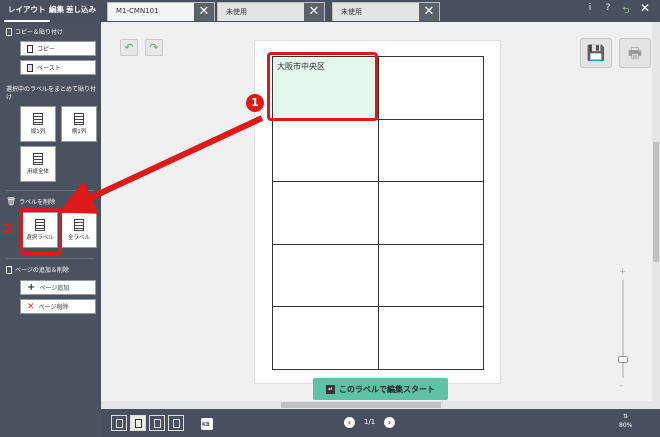 This screenshot has height=437, width=660. What do you see at coordinates (322, 86) in the screenshot?
I see `selected-label-highlight` at bounding box center [322, 86].